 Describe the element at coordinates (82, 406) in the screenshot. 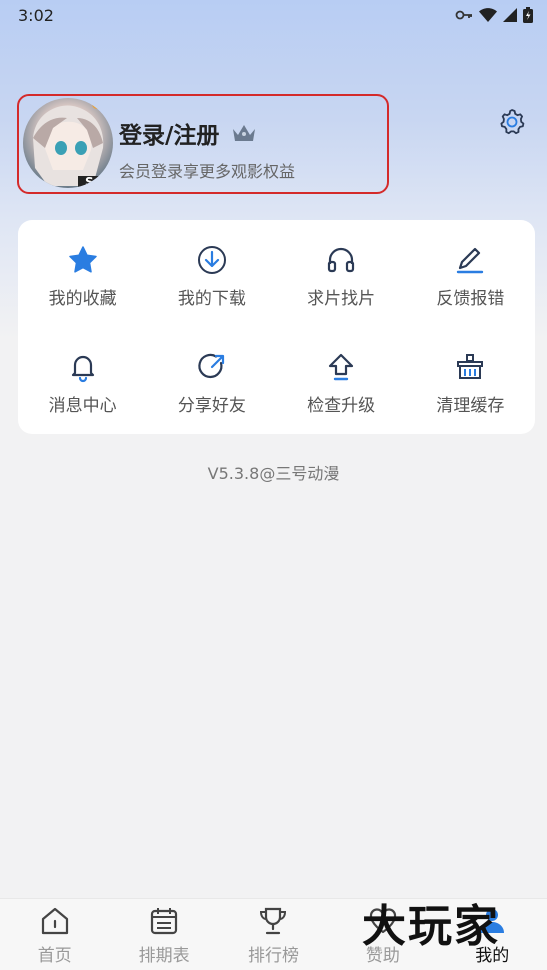

I see `messages-label: 消息中心` at that location.